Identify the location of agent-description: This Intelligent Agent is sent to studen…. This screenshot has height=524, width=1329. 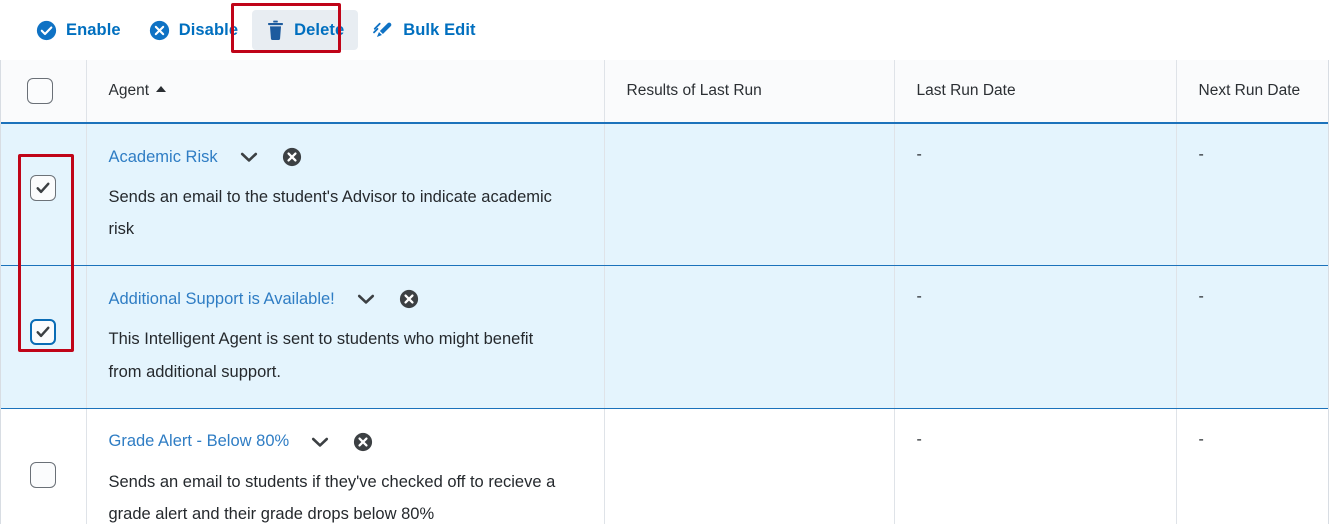
(321, 355).